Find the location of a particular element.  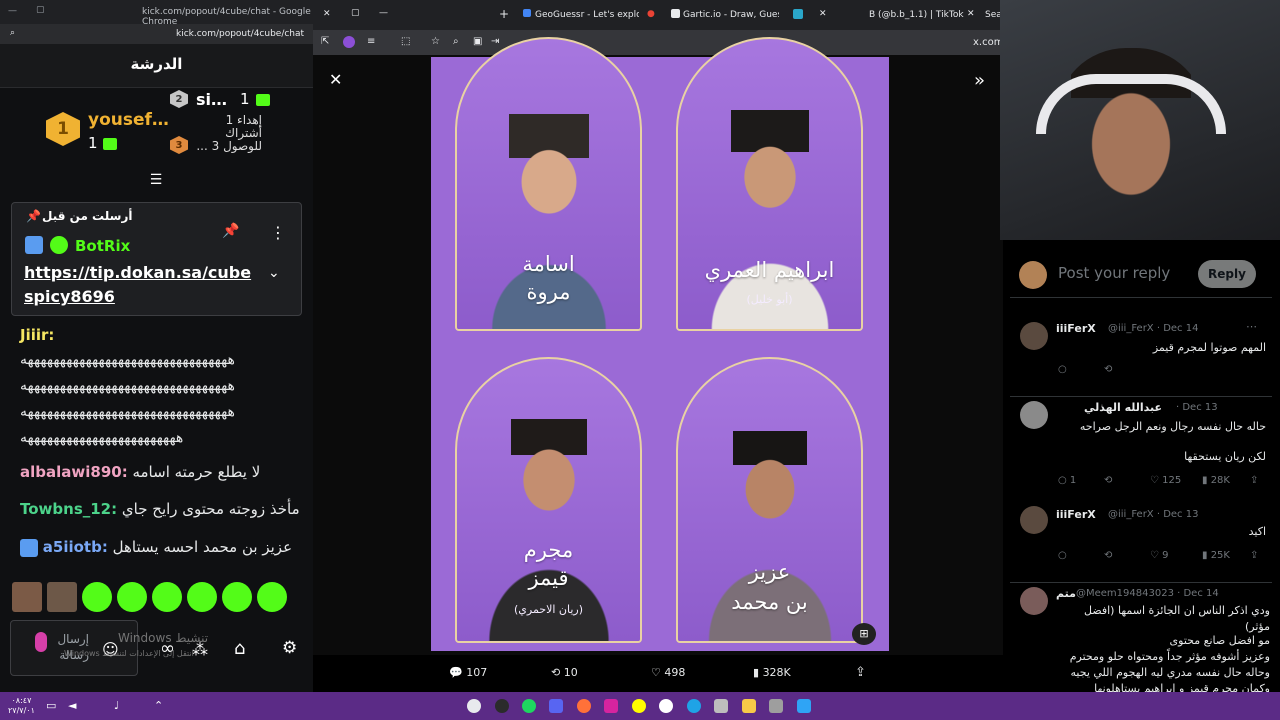

discord-icon is located at coordinates (556, 706).